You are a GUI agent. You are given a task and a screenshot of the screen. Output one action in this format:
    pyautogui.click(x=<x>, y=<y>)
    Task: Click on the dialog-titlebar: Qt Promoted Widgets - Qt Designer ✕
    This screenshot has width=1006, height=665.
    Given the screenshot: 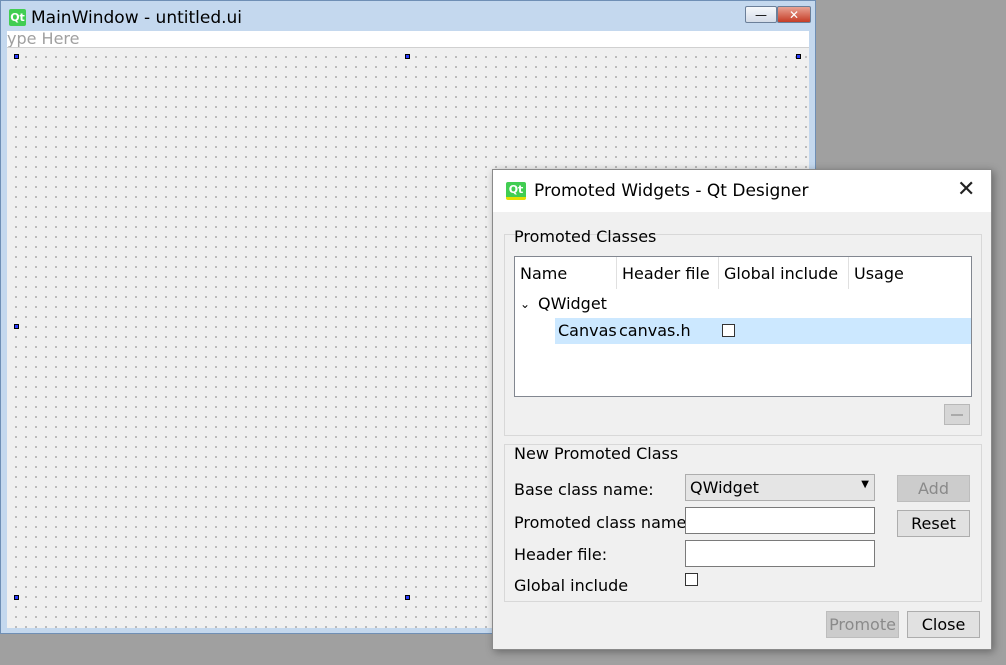 What is the action you would take?
    pyautogui.click(x=742, y=191)
    